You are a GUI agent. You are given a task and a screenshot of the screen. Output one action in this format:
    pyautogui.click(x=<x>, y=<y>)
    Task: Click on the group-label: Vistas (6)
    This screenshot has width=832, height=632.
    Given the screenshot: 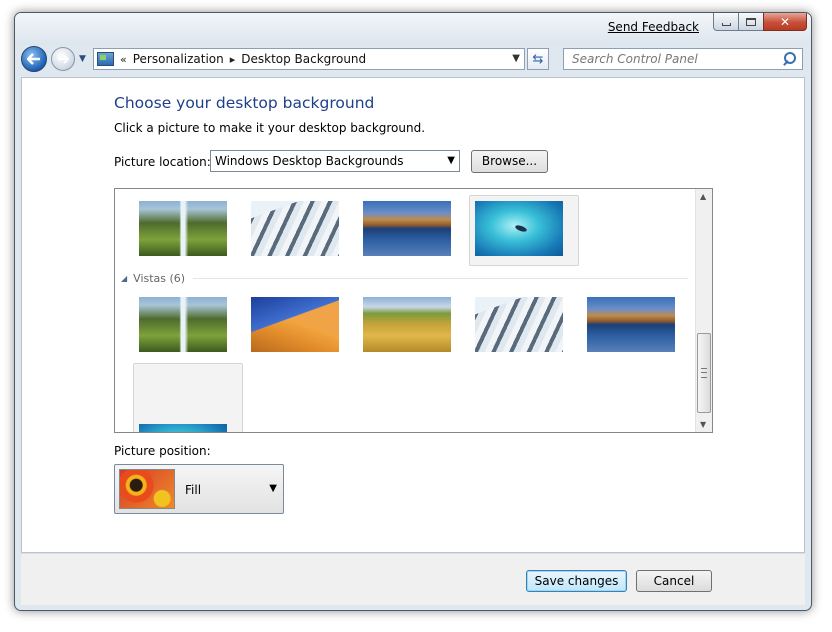 What is the action you would take?
    pyautogui.click(x=159, y=278)
    